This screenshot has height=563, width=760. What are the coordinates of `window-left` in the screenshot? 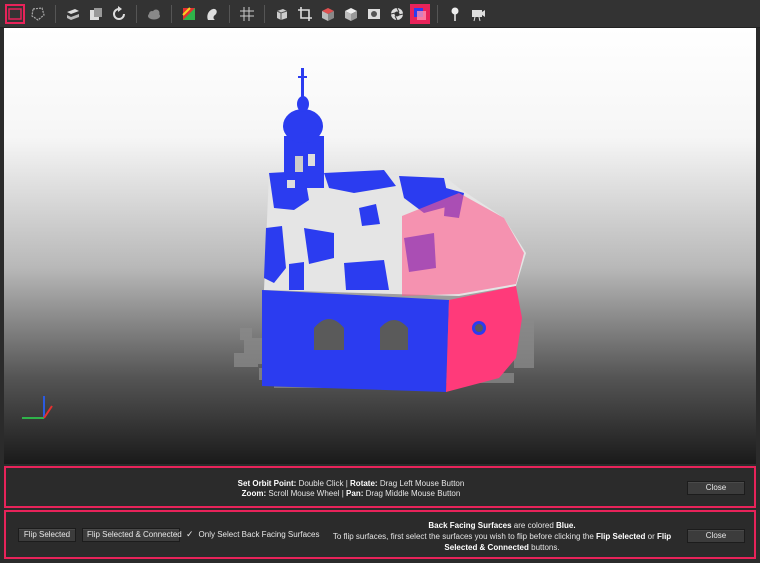 It's located at (329, 334).